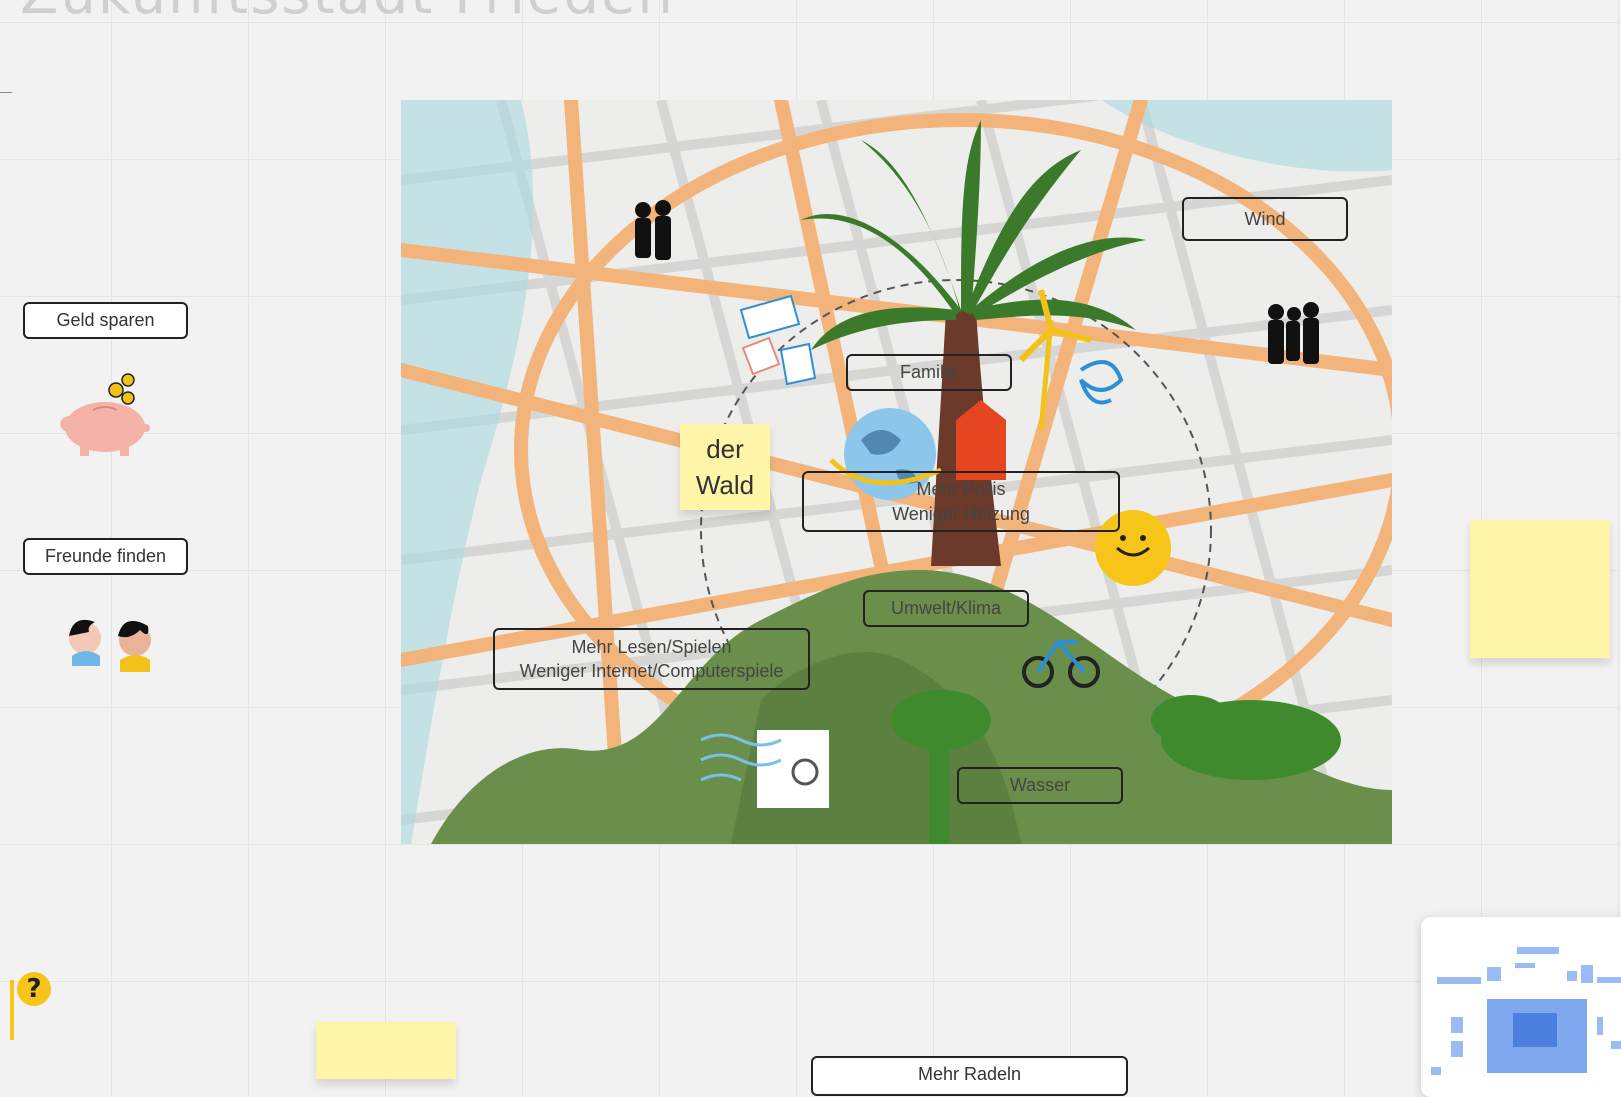  I want to click on sticky-note-der-wald-text: der Wald, so click(725, 467).